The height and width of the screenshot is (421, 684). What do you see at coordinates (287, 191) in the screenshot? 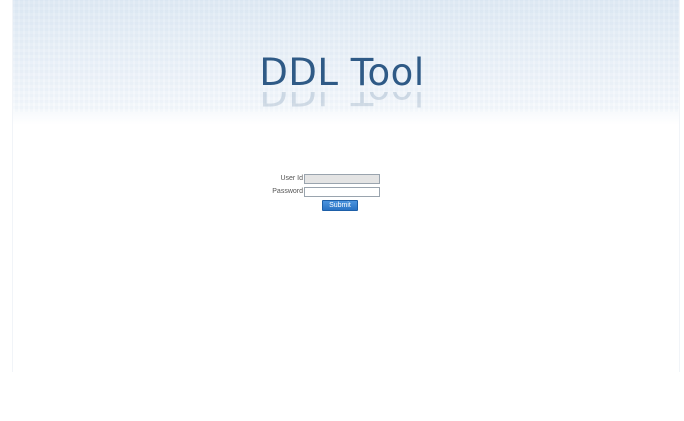
I see `password-label: Password` at bounding box center [287, 191].